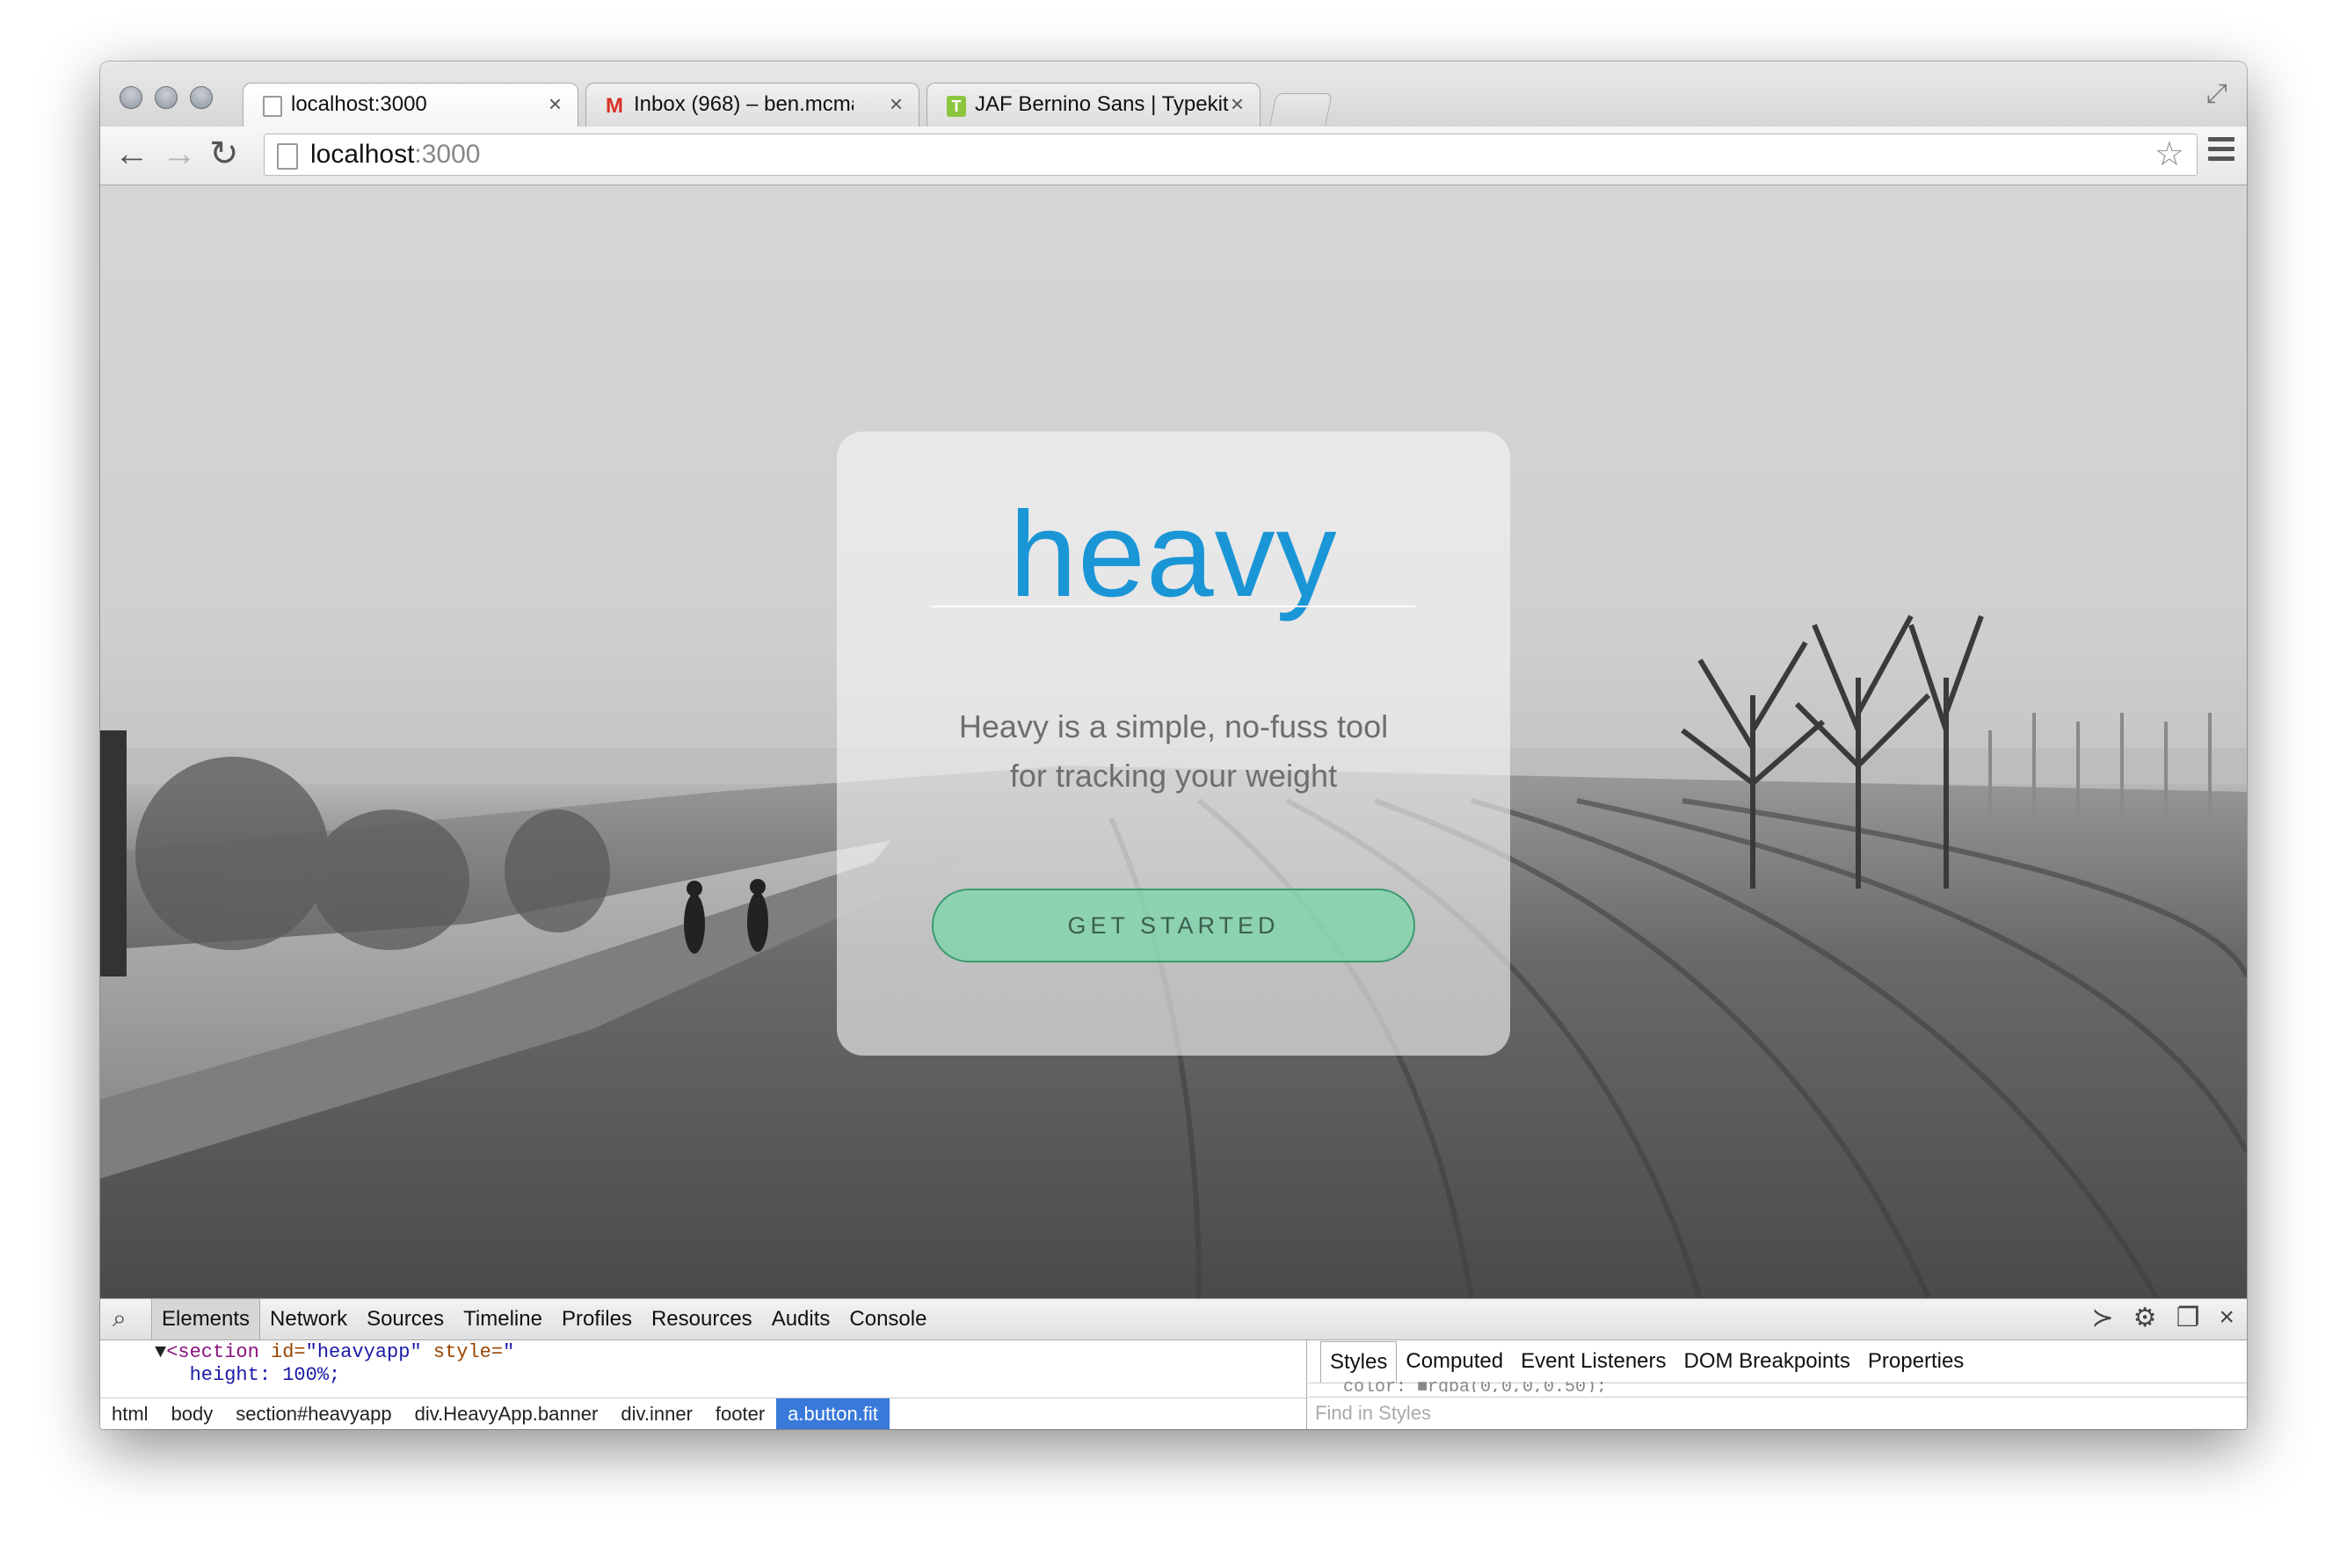 This screenshot has height=1568, width=2347. I want to click on tab-computed: Computed, so click(1455, 1362).